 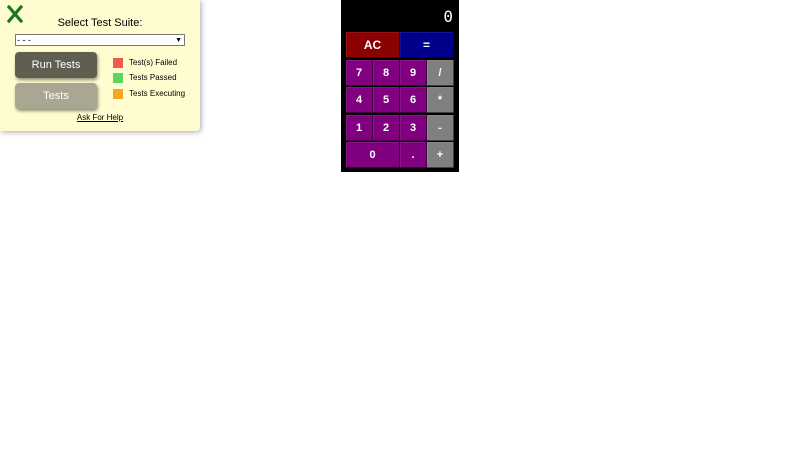 I want to click on test-suite-select: - - - ▼, so click(x=100, y=40).